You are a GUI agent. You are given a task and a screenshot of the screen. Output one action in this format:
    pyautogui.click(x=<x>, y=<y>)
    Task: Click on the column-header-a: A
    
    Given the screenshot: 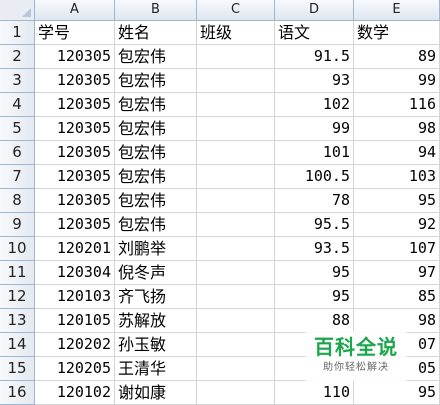 What is the action you would take?
    pyautogui.click(x=75, y=10)
    